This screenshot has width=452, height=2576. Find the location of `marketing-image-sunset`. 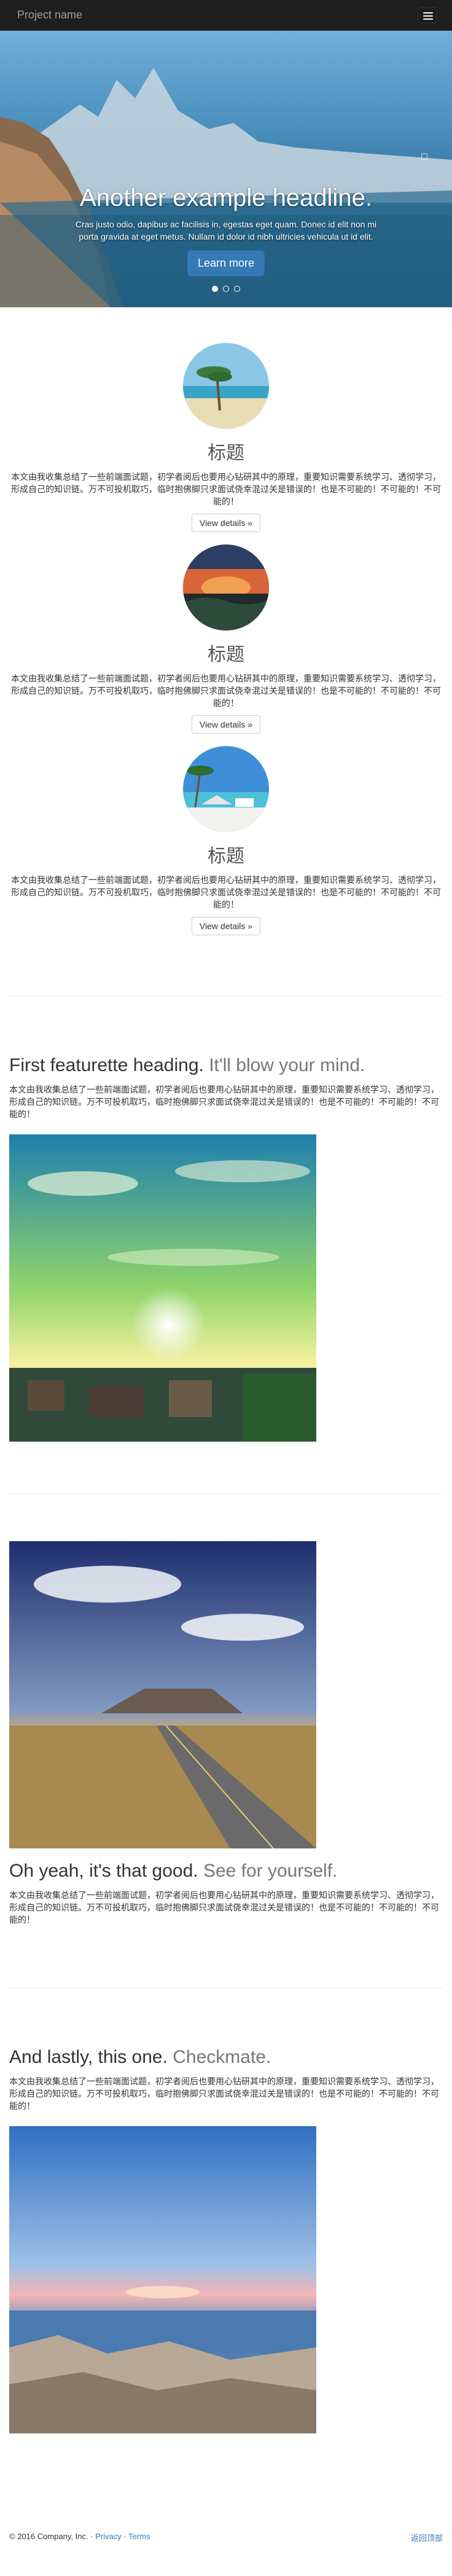

marketing-image-sunset is located at coordinates (226, 587).